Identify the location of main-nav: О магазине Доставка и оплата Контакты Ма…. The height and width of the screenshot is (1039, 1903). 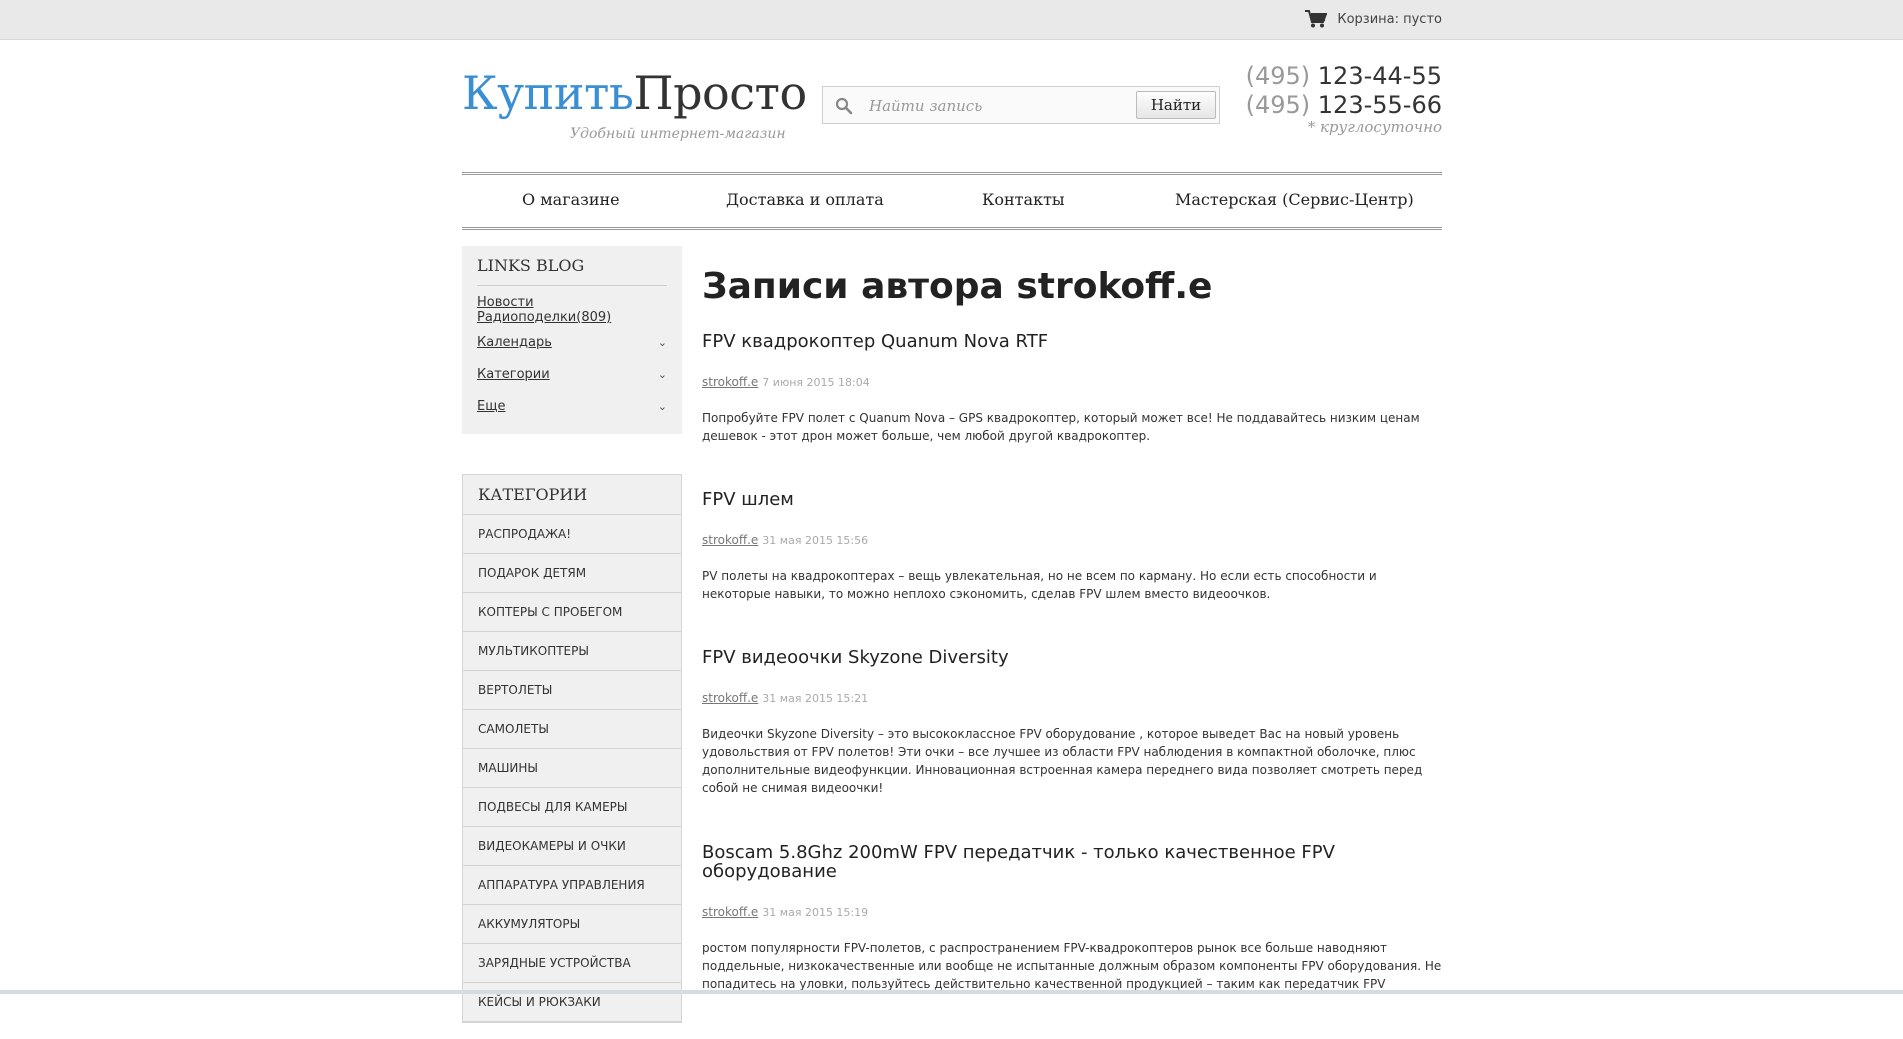
(952, 201).